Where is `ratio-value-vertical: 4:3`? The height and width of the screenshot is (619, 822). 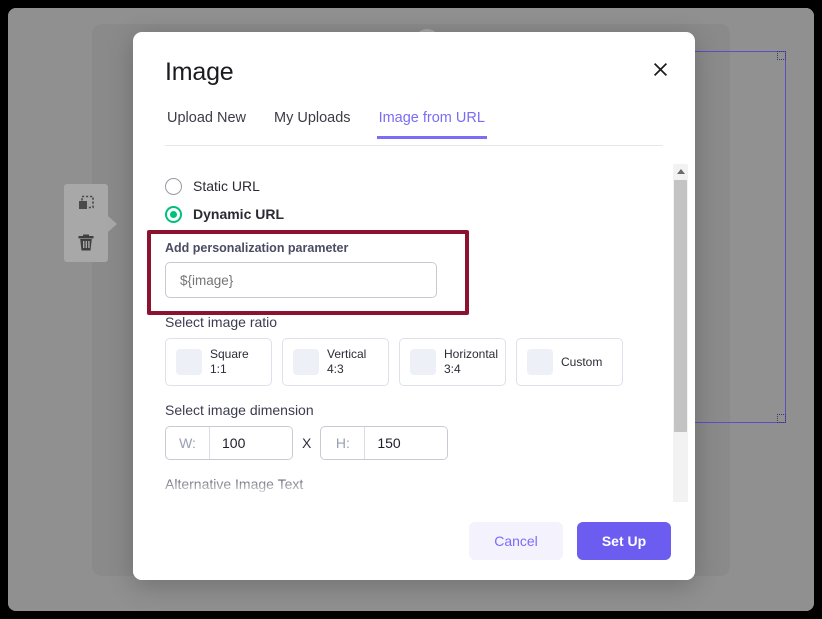
ratio-value-vertical: 4:3 is located at coordinates (335, 369).